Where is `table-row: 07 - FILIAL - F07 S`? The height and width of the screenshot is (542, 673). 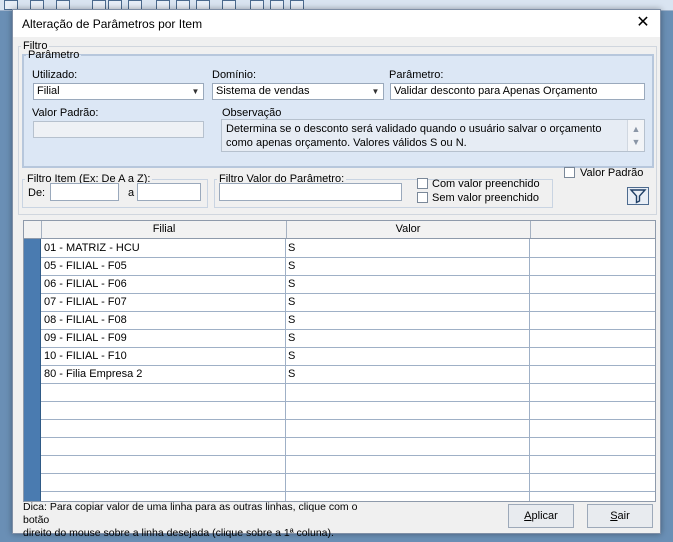 table-row: 07 - FILIAL - F07 S is located at coordinates (339, 302).